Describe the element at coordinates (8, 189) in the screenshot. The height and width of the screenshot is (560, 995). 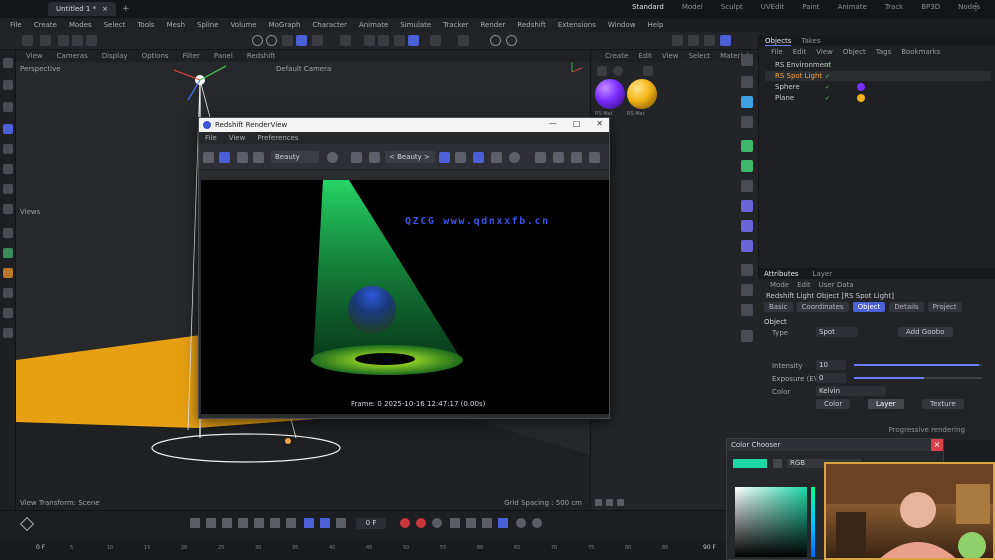
I see `transform-icon` at that location.